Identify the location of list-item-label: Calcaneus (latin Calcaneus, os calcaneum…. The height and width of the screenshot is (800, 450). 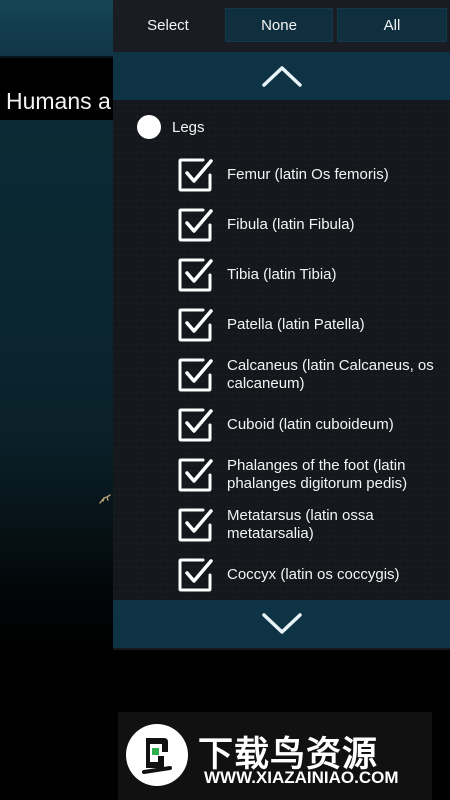
(330, 374).